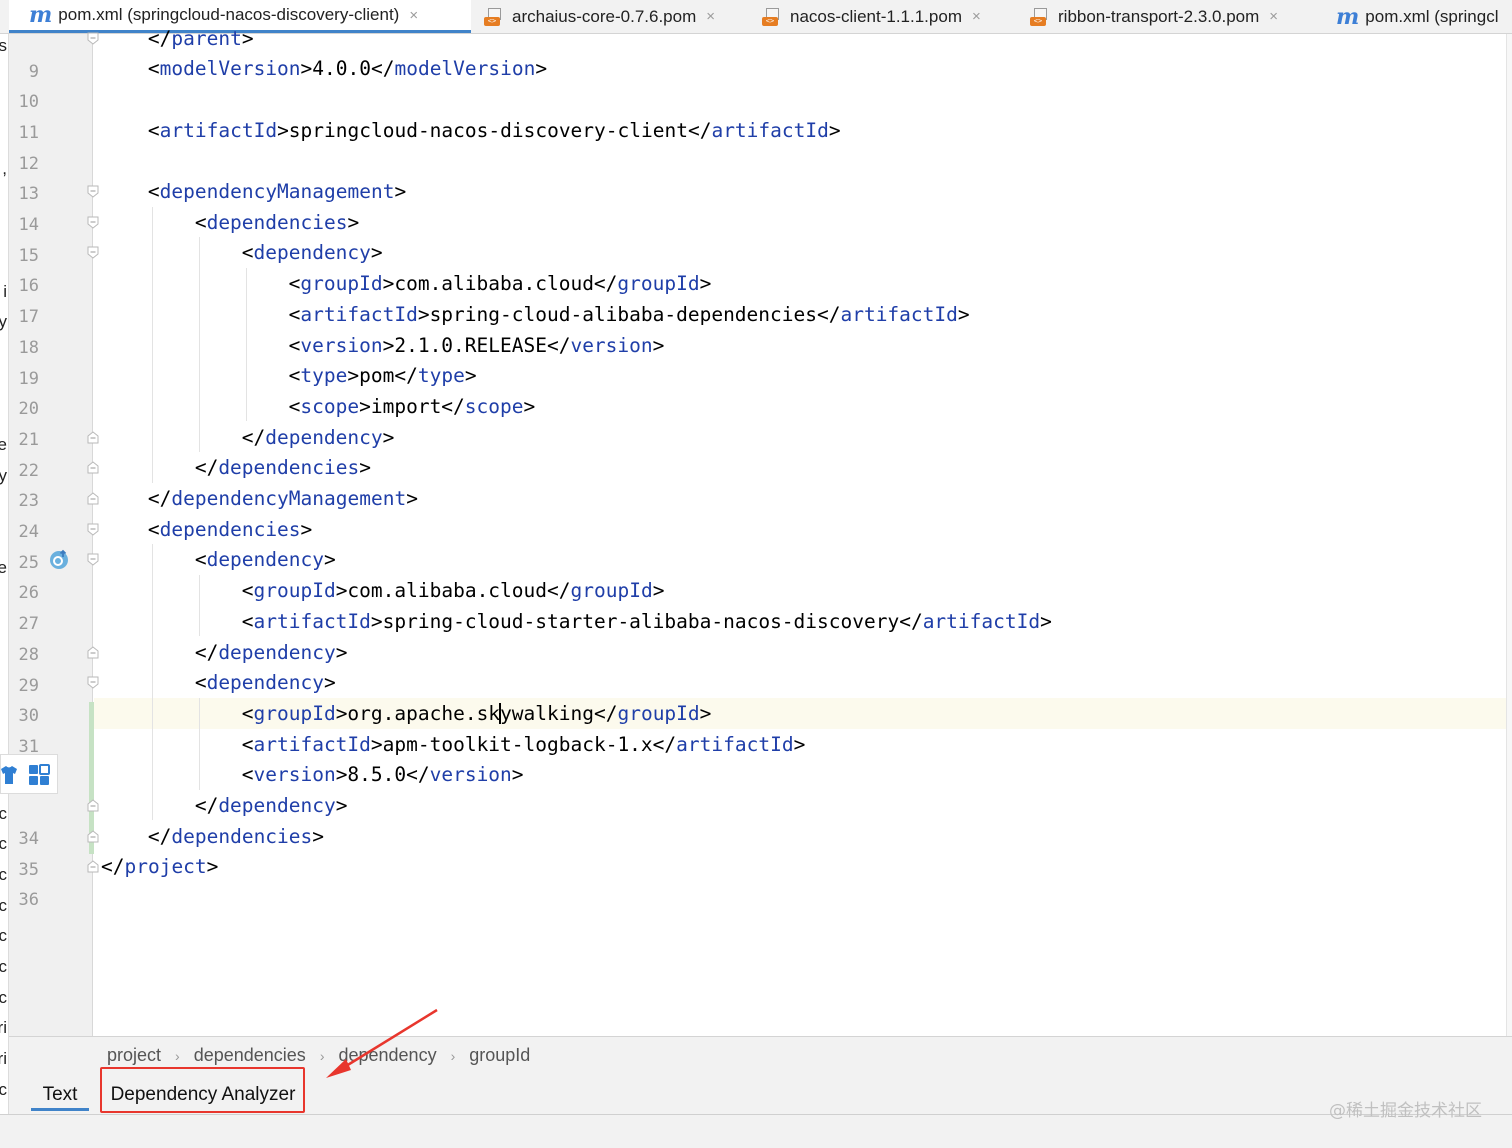 The height and width of the screenshot is (1148, 1512). I want to click on code-line: <version>8.5.0</version>, so click(383, 774).